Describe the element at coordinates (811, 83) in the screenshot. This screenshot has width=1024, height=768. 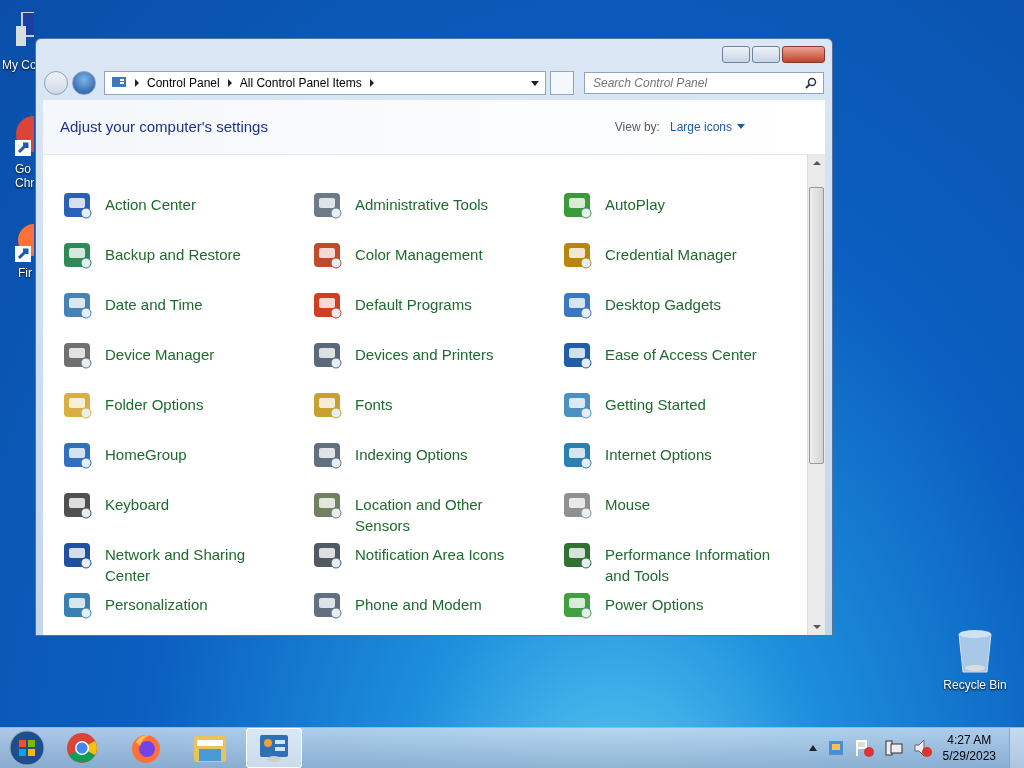
I see `search-icon` at that location.